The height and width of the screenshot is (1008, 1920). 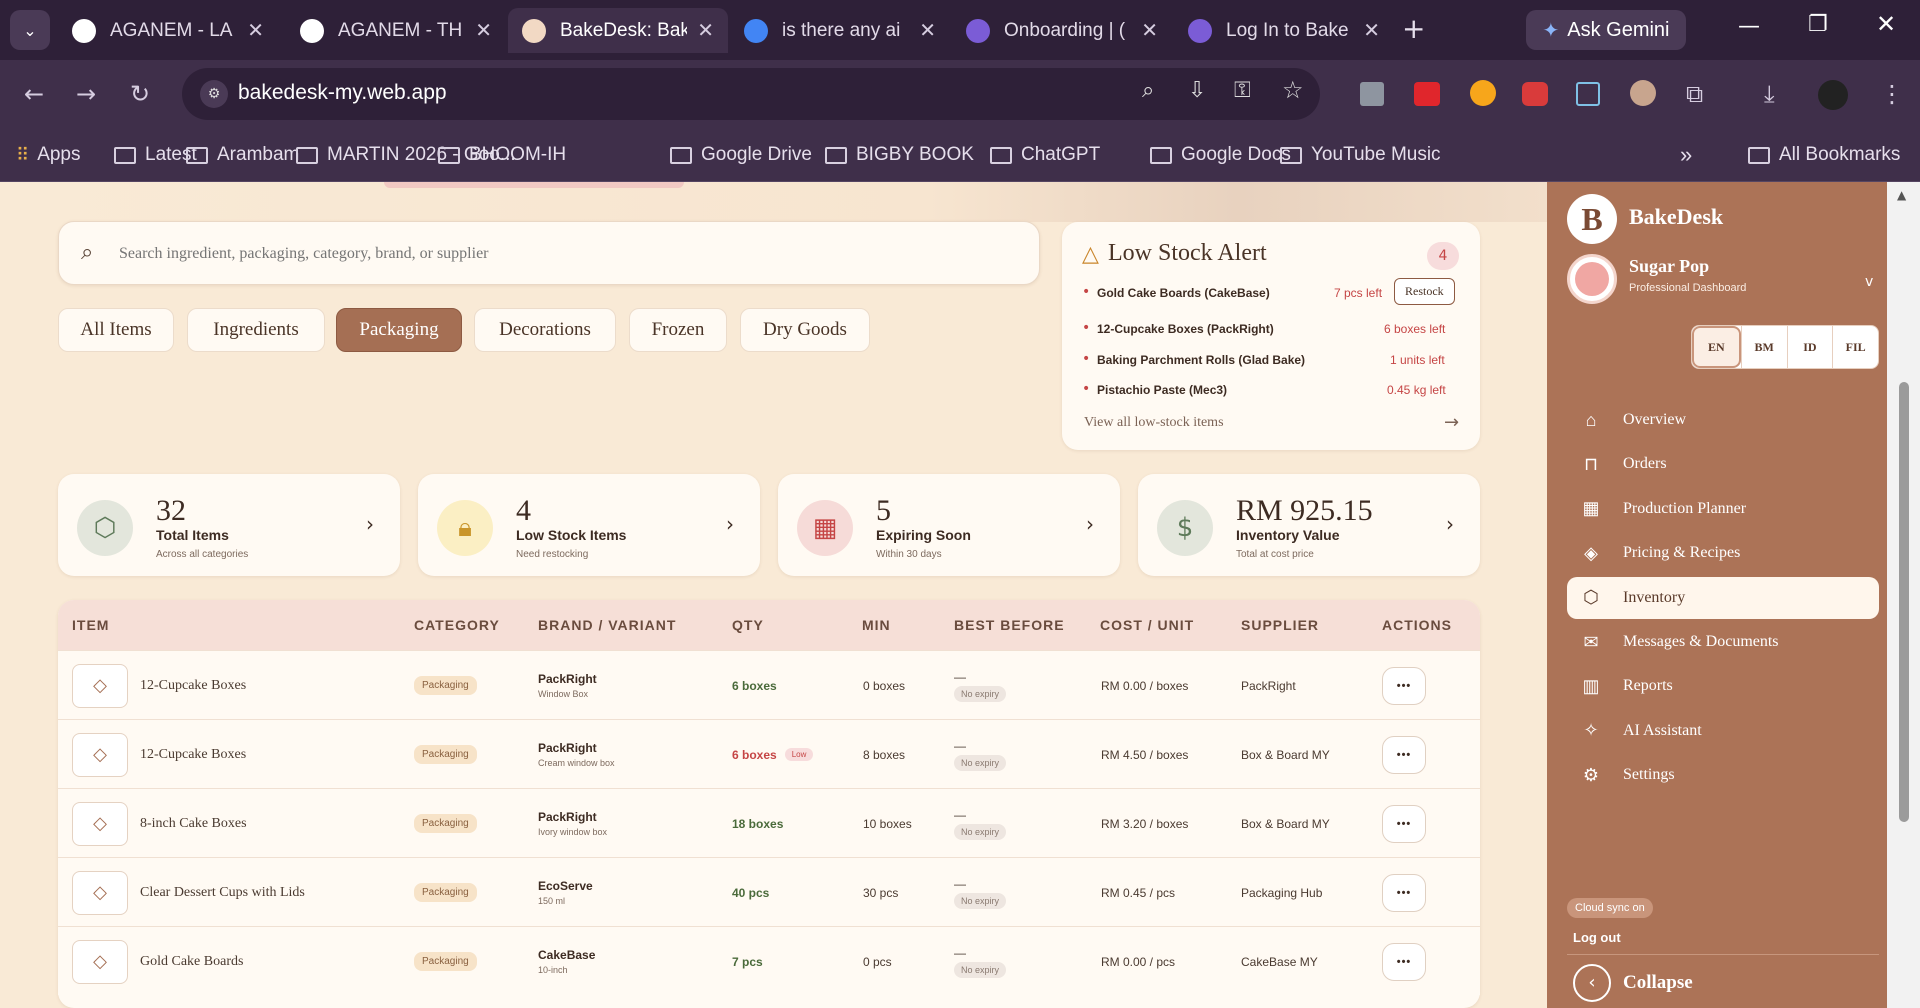 What do you see at coordinates (1855, 347) in the screenshot?
I see `lang-fil: FIL` at bounding box center [1855, 347].